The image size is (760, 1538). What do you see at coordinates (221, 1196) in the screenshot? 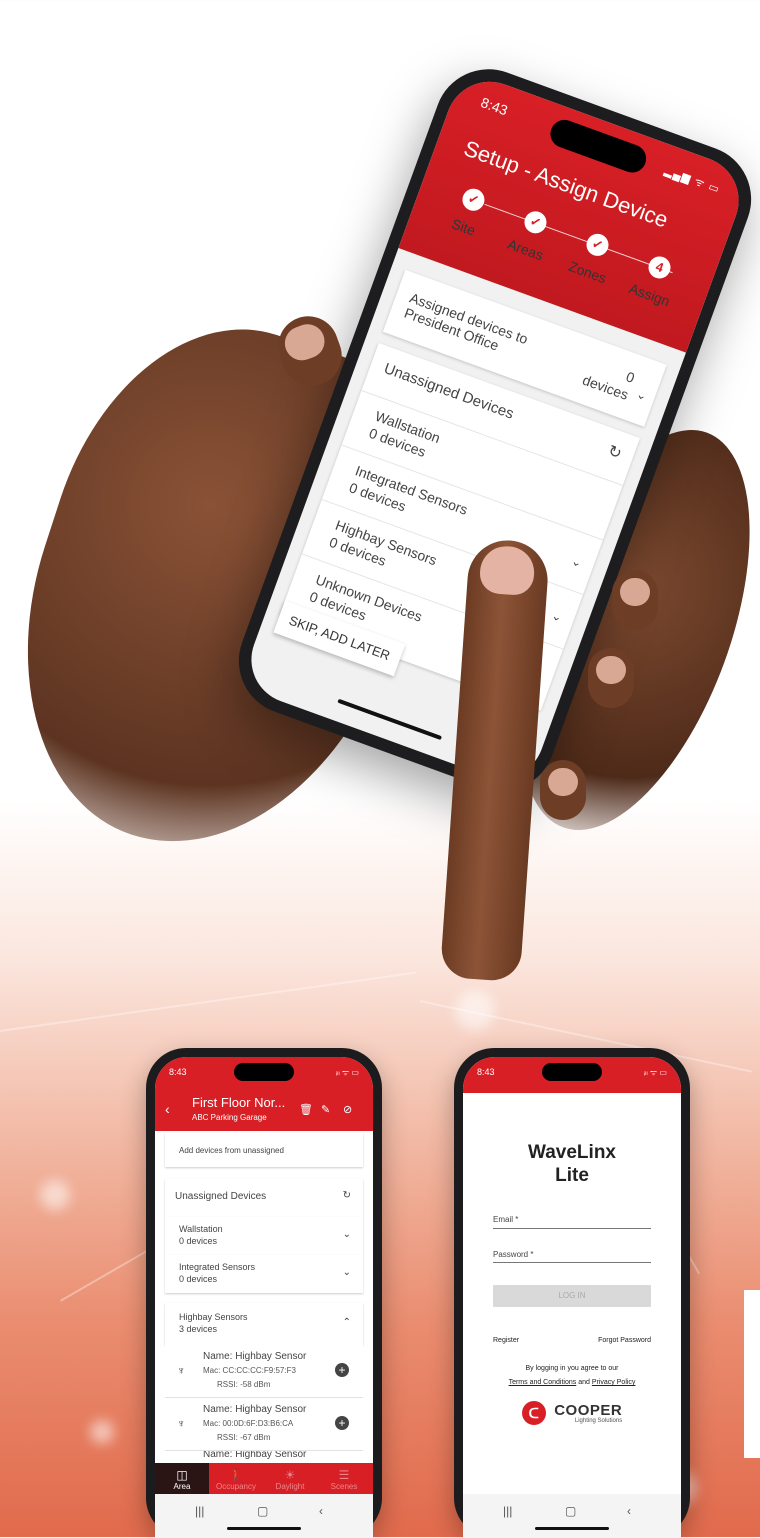
I see `unassigned-title: Unassigned Devices` at bounding box center [221, 1196].